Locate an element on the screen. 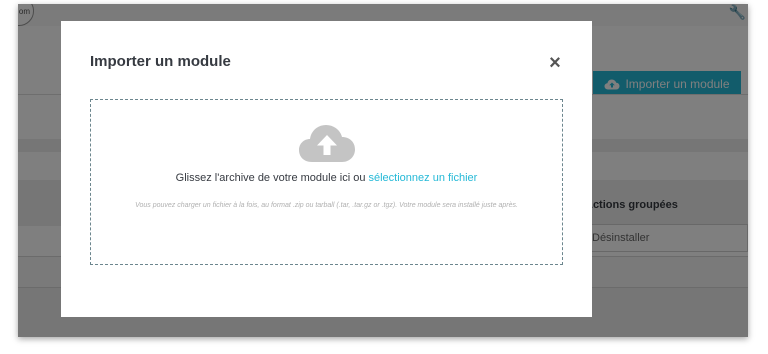 The height and width of the screenshot is (354, 768). select-file-link: sélectionnez un fichier is located at coordinates (423, 178).